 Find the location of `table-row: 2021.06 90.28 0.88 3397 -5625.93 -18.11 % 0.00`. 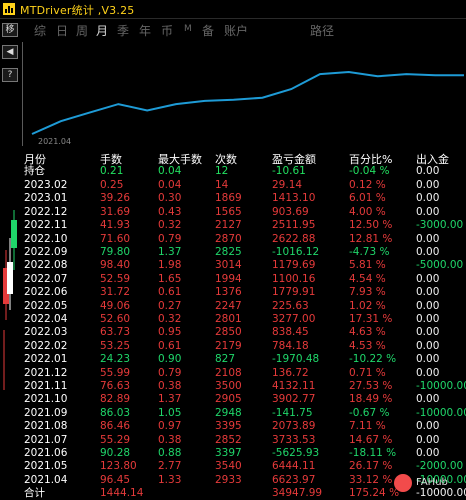

table-row: 2021.06 90.28 0.88 3397 -5625.93 -18.11 % 0.00 is located at coordinates (233, 453).